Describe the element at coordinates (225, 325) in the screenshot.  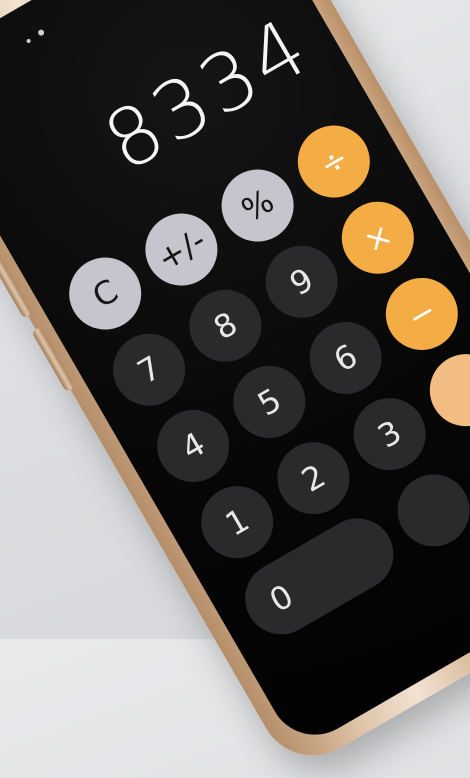
I see `digit-8-button: 8` at that location.